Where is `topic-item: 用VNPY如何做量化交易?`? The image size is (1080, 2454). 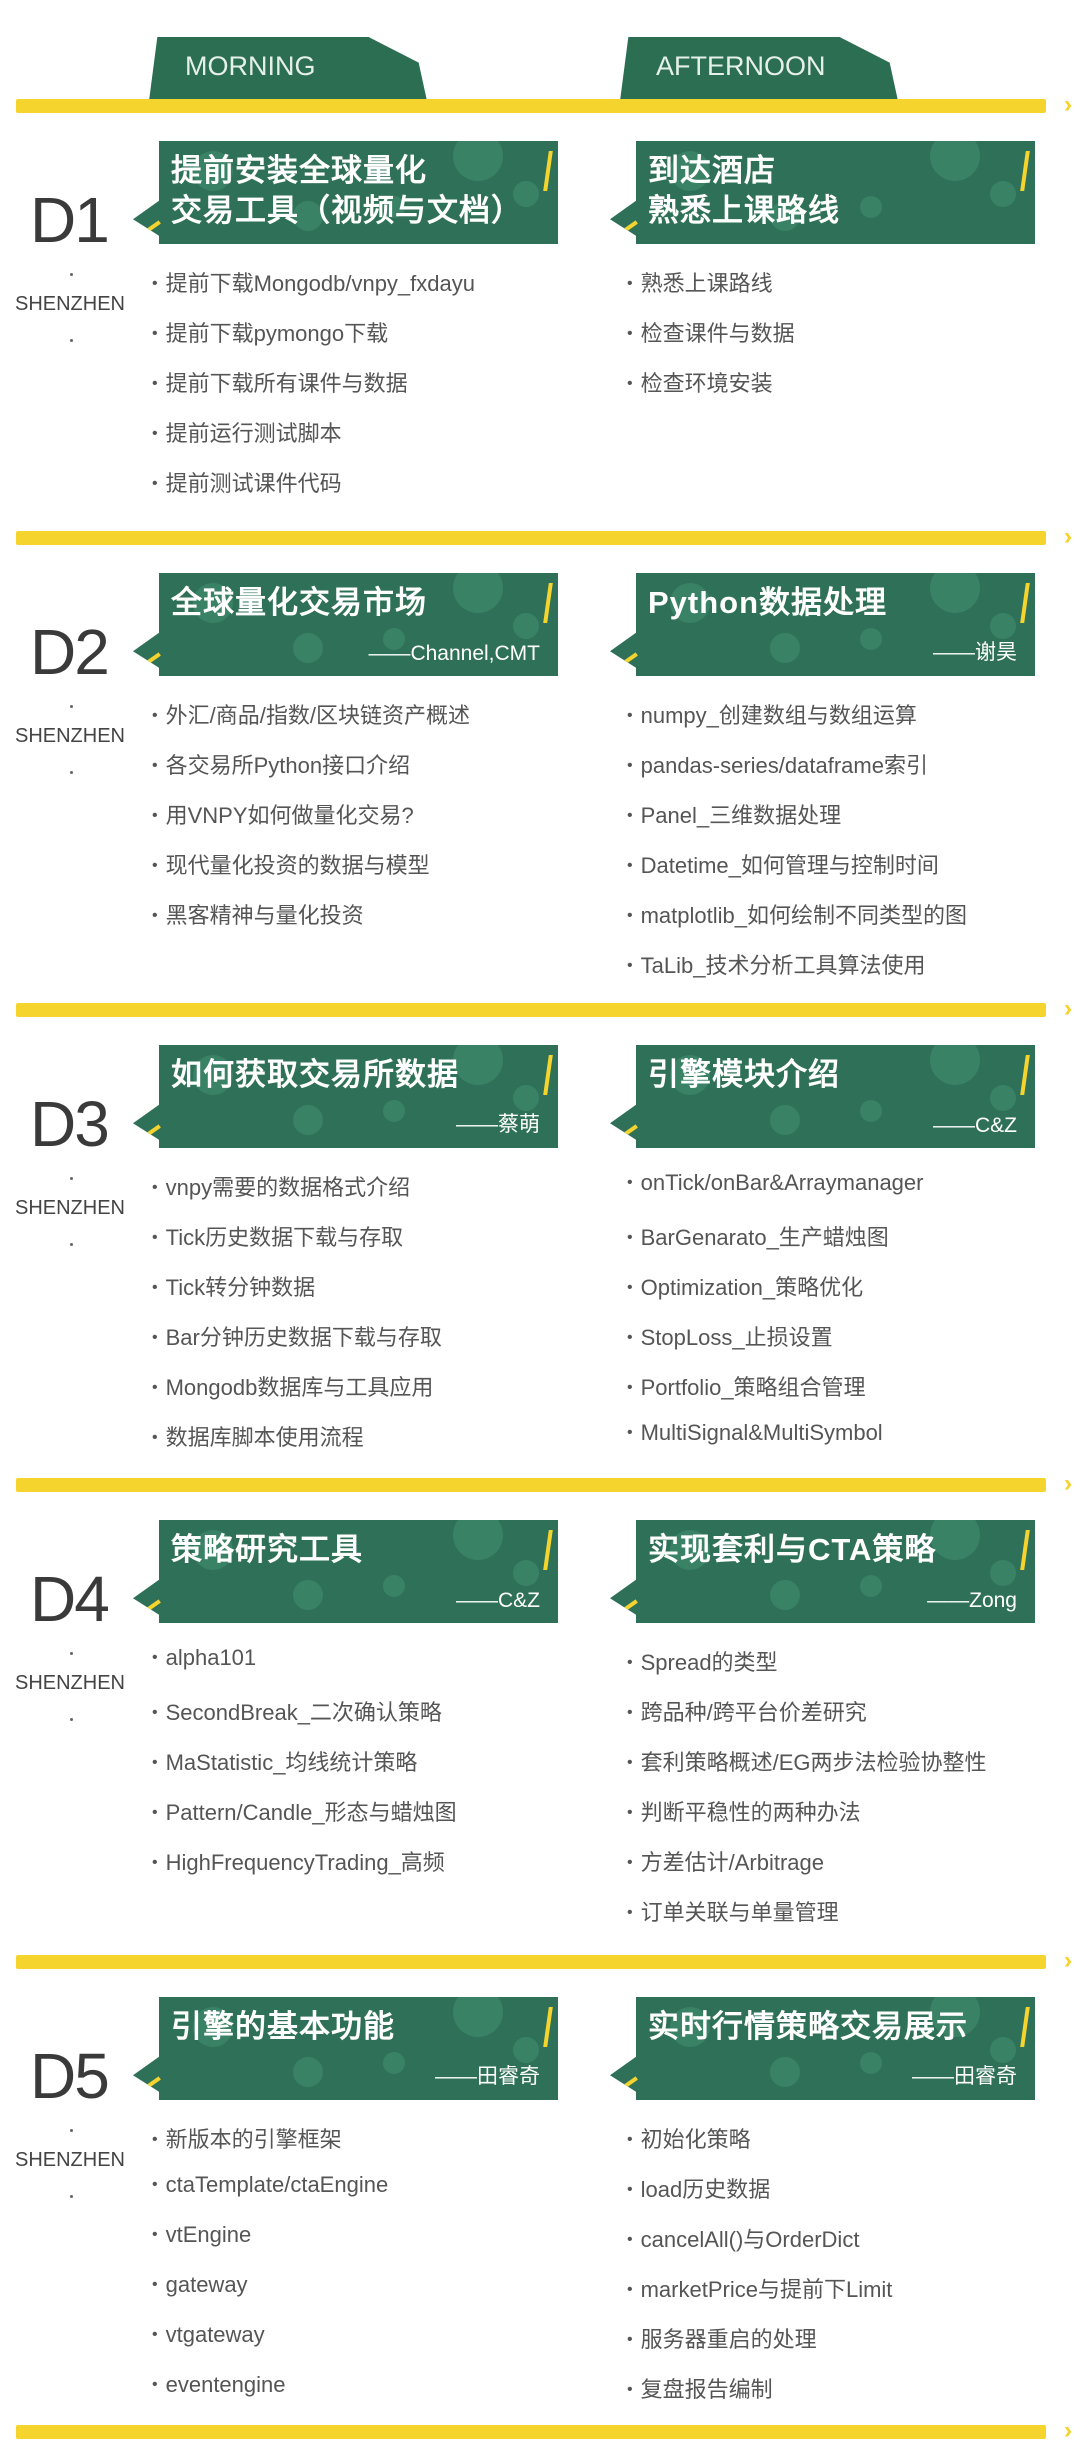
topic-item: 用VNPY如何做量化交易? is located at coordinates (283, 814).